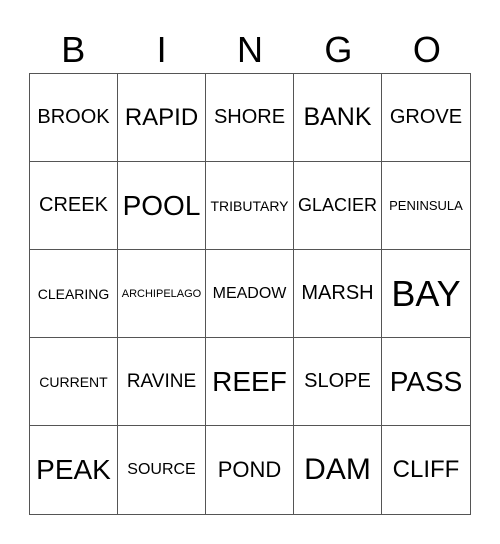 This screenshot has width=500, height=544. What do you see at coordinates (161, 49) in the screenshot?
I see `header-letter-i: I` at bounding box center [161, 49].